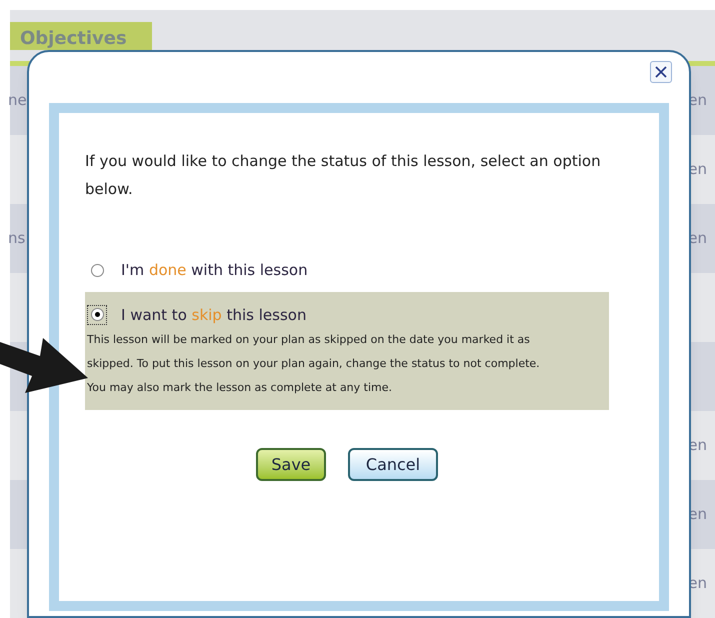 Image resolution: width=715 pixels, height=618 pixels. Describe the element at coordinates (17, 239) in the screenshot. I see `row-text: ns` at that location.